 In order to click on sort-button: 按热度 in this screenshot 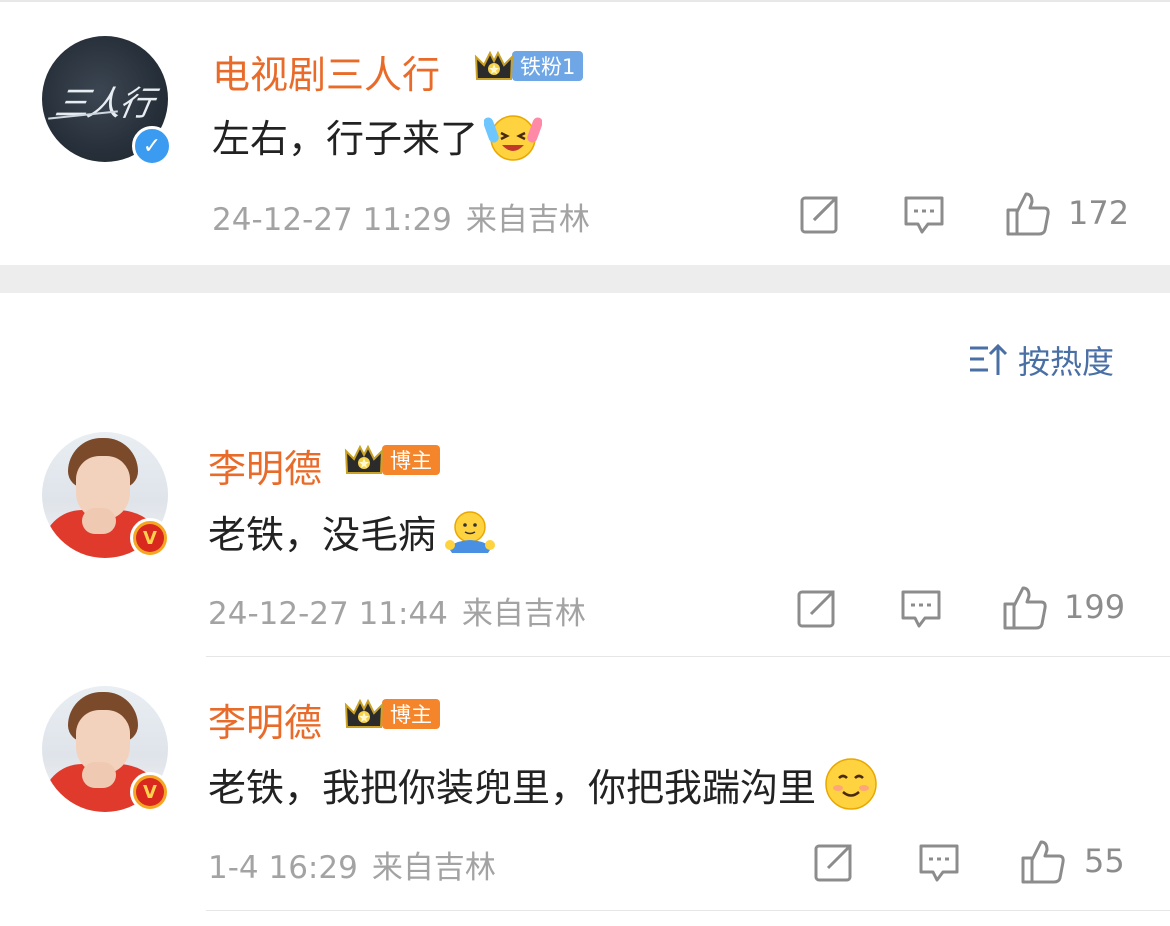, I will do `click(1041, 360)`.